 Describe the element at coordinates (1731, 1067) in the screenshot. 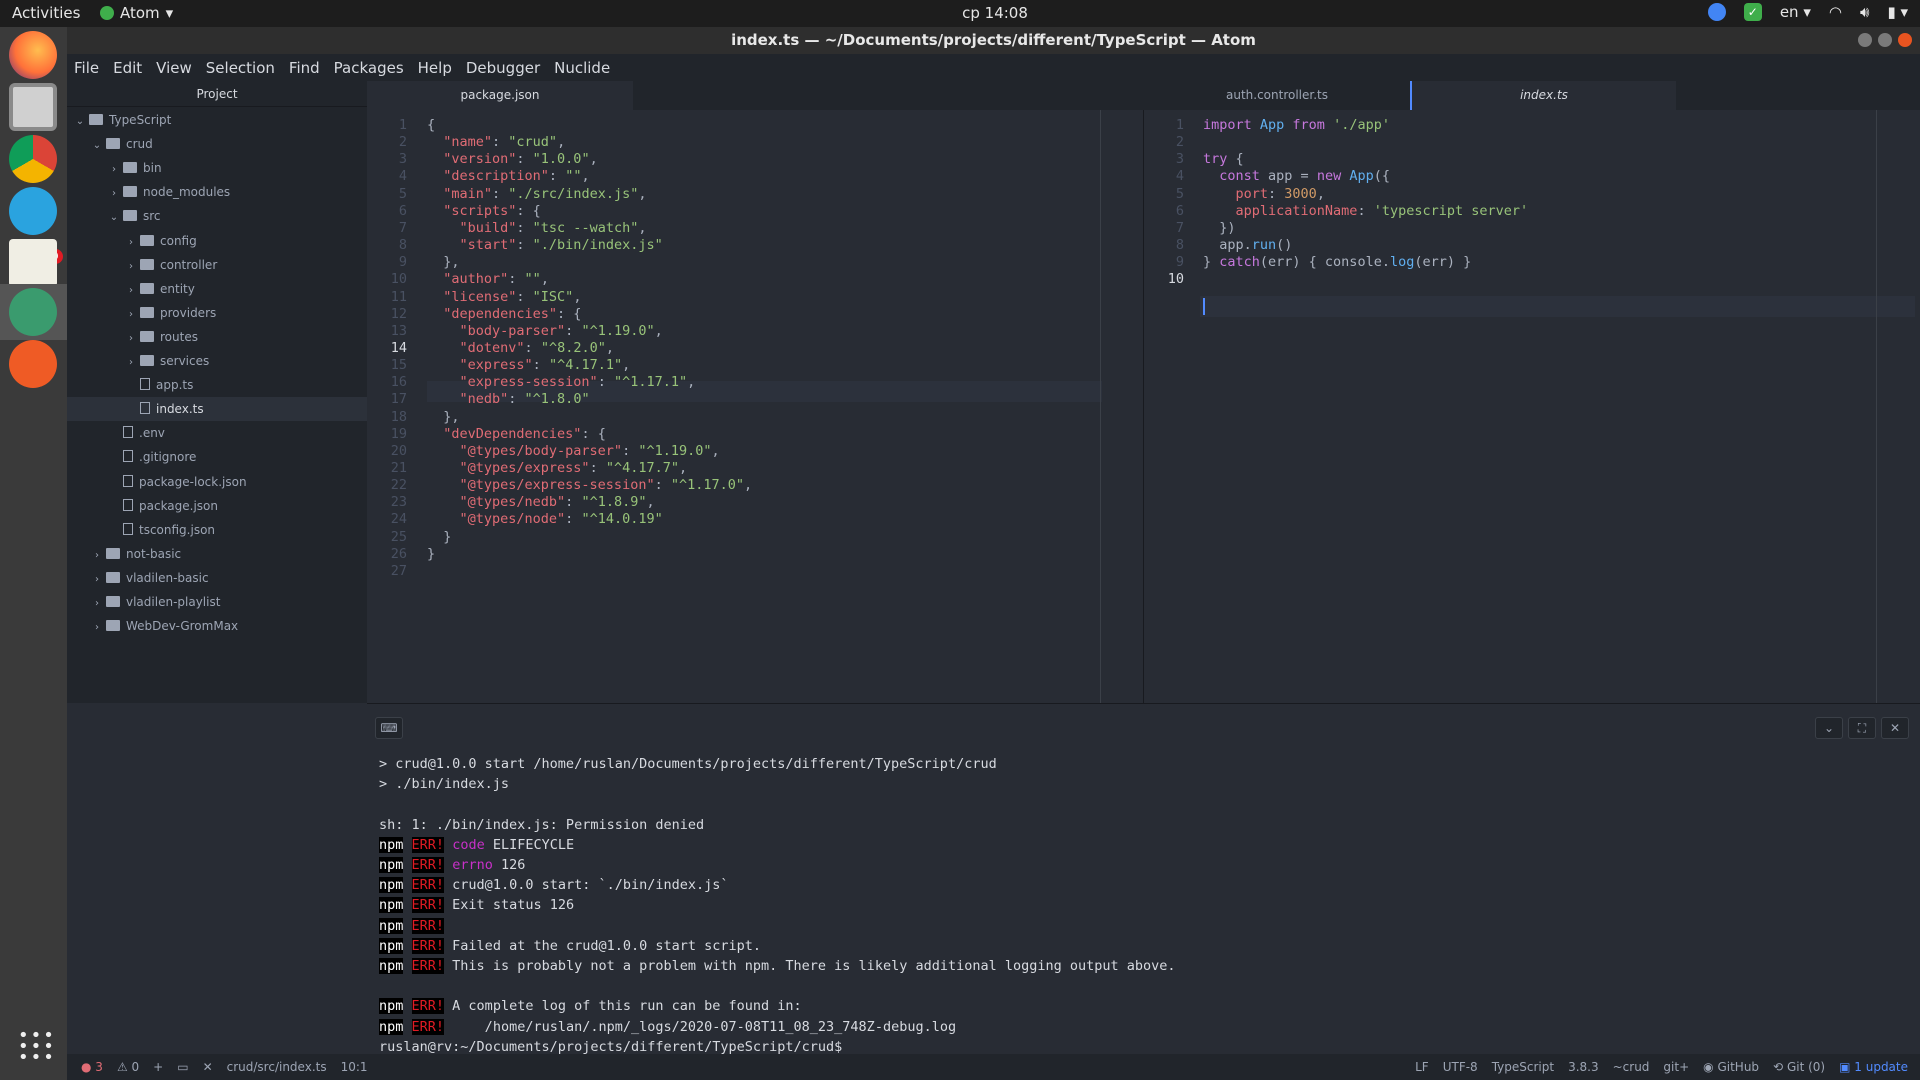

I see `github-button: ◉ GitHub` at that location.